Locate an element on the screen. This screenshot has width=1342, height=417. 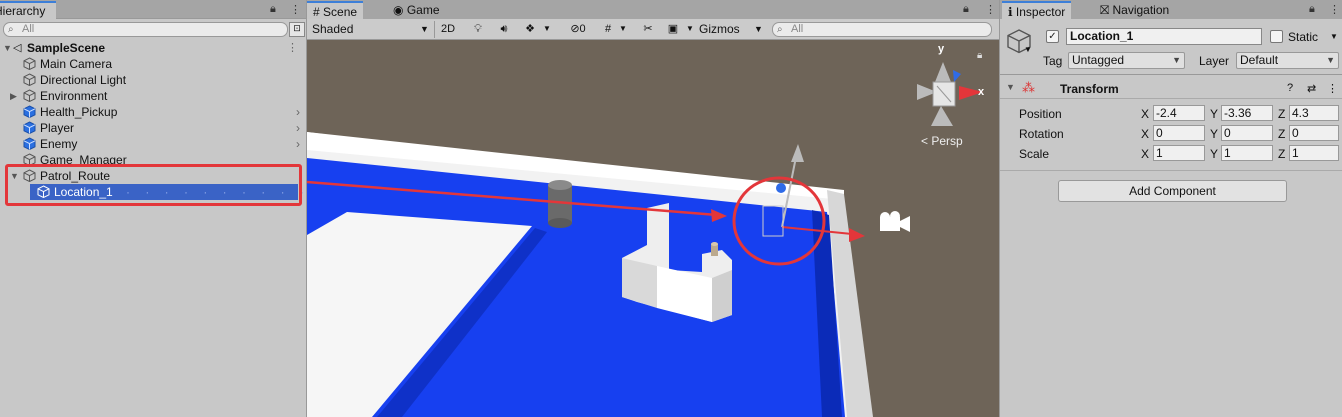
hidden-objects-toggle: ⊘0 is located at coordinates (578, 29).